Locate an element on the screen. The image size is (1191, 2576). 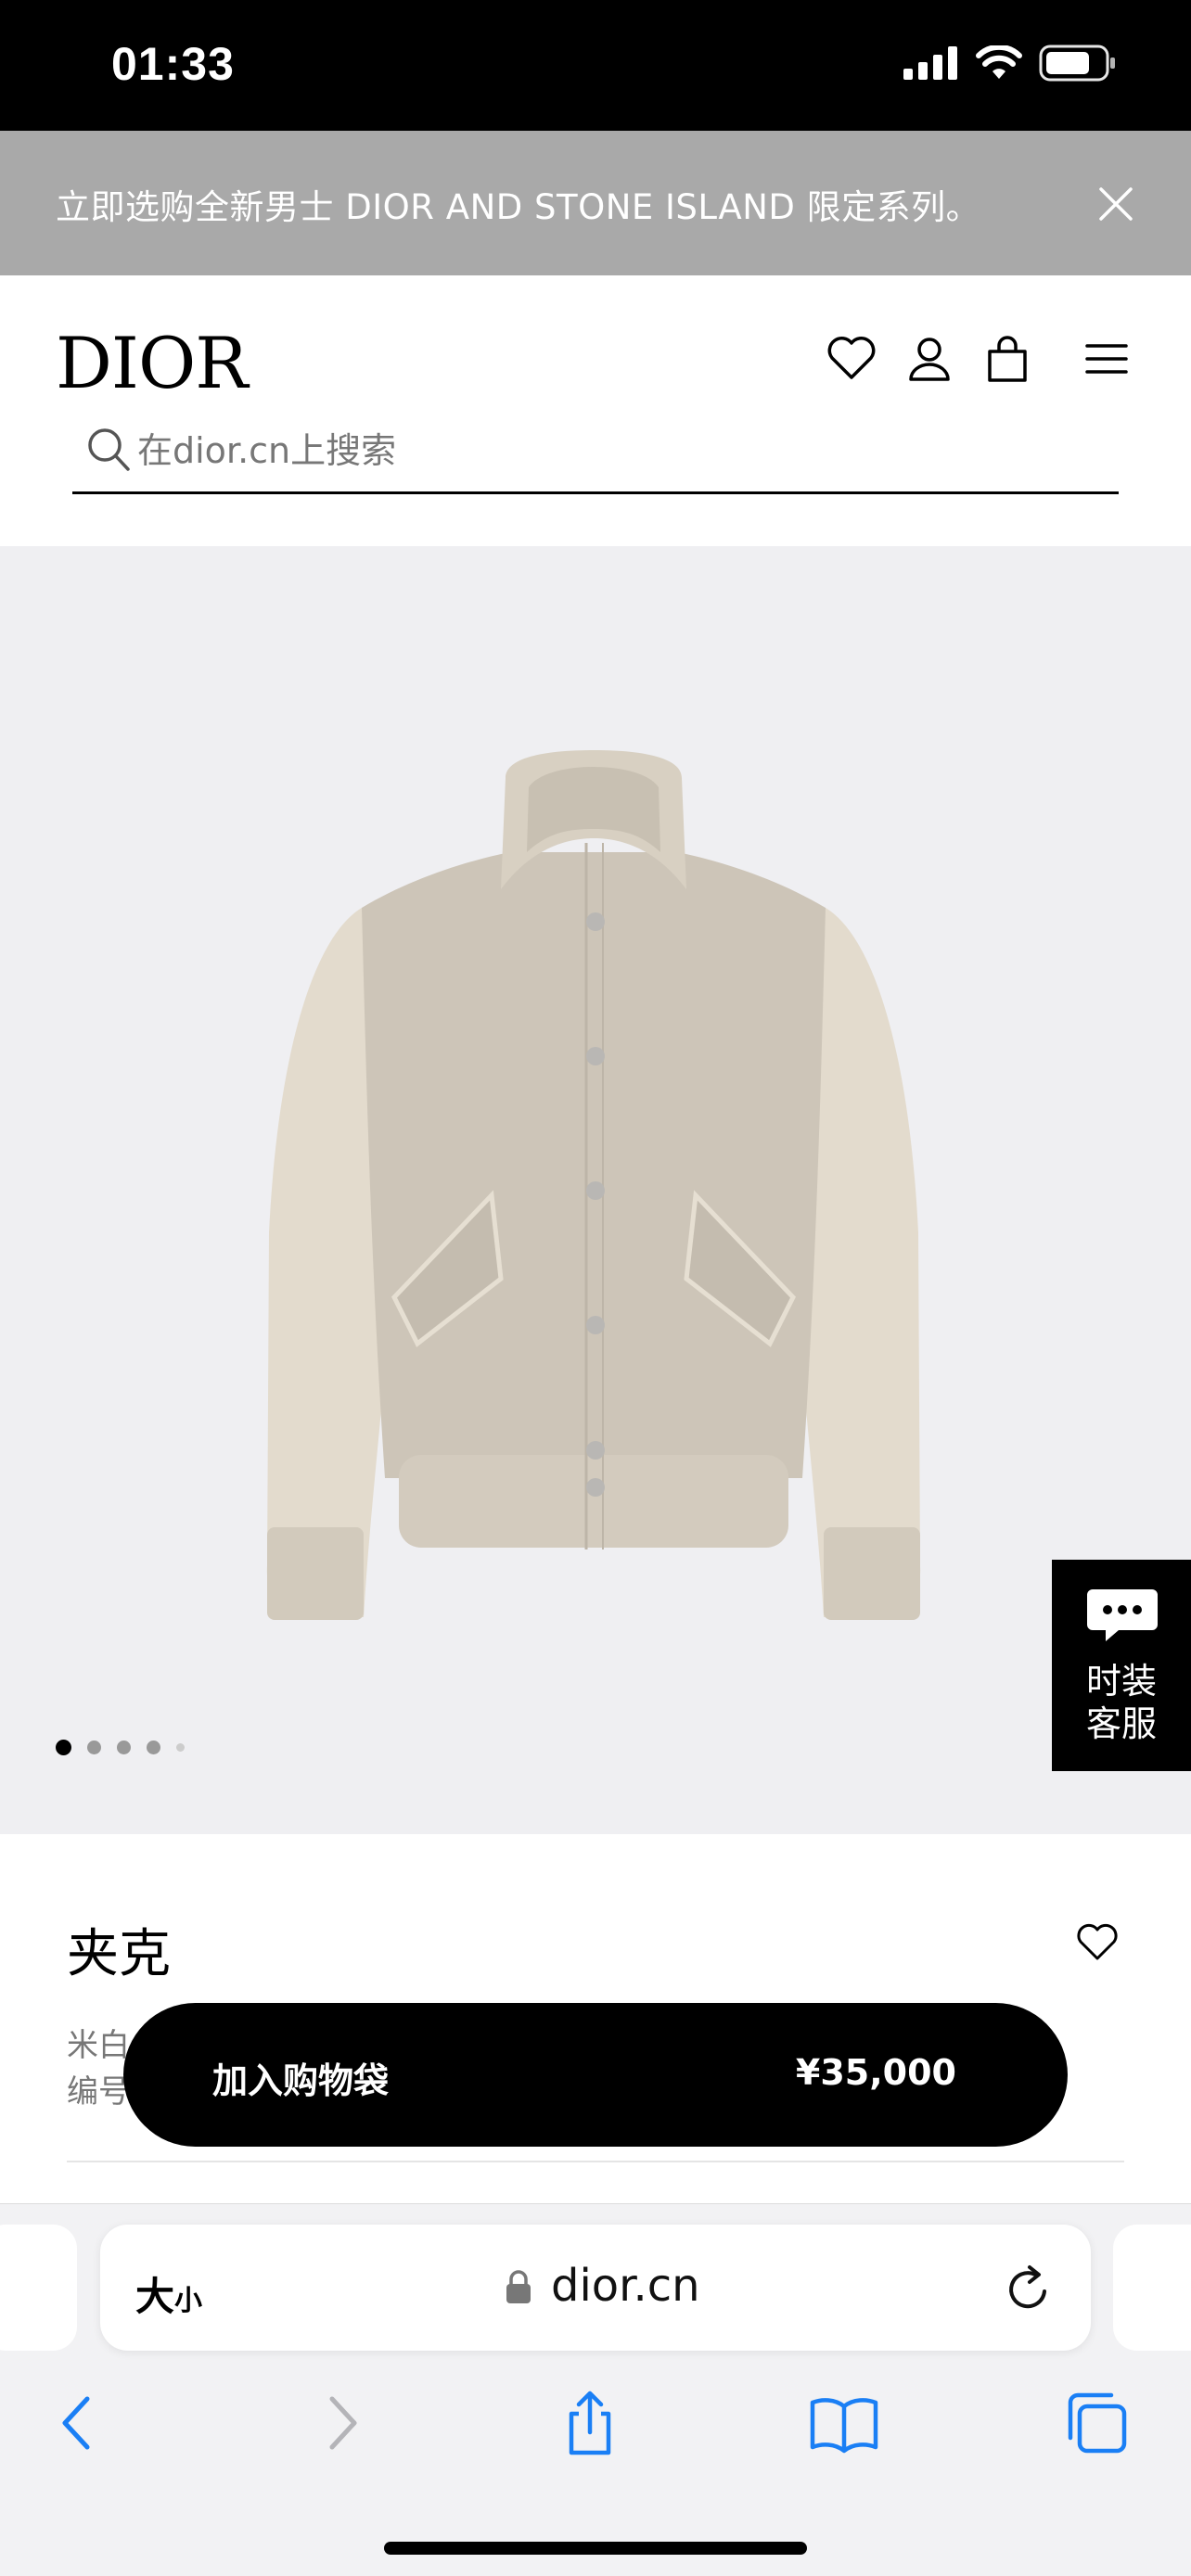
url-text: dior.cn is located at coordinates (625, 2286).